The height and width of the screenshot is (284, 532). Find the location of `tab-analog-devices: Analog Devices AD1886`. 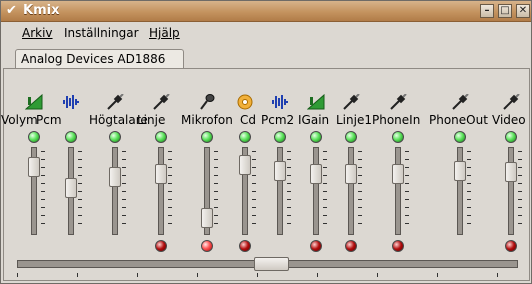

tab-analog-devices: Analog Devices AD1886 is located at coordinates (99, 59).